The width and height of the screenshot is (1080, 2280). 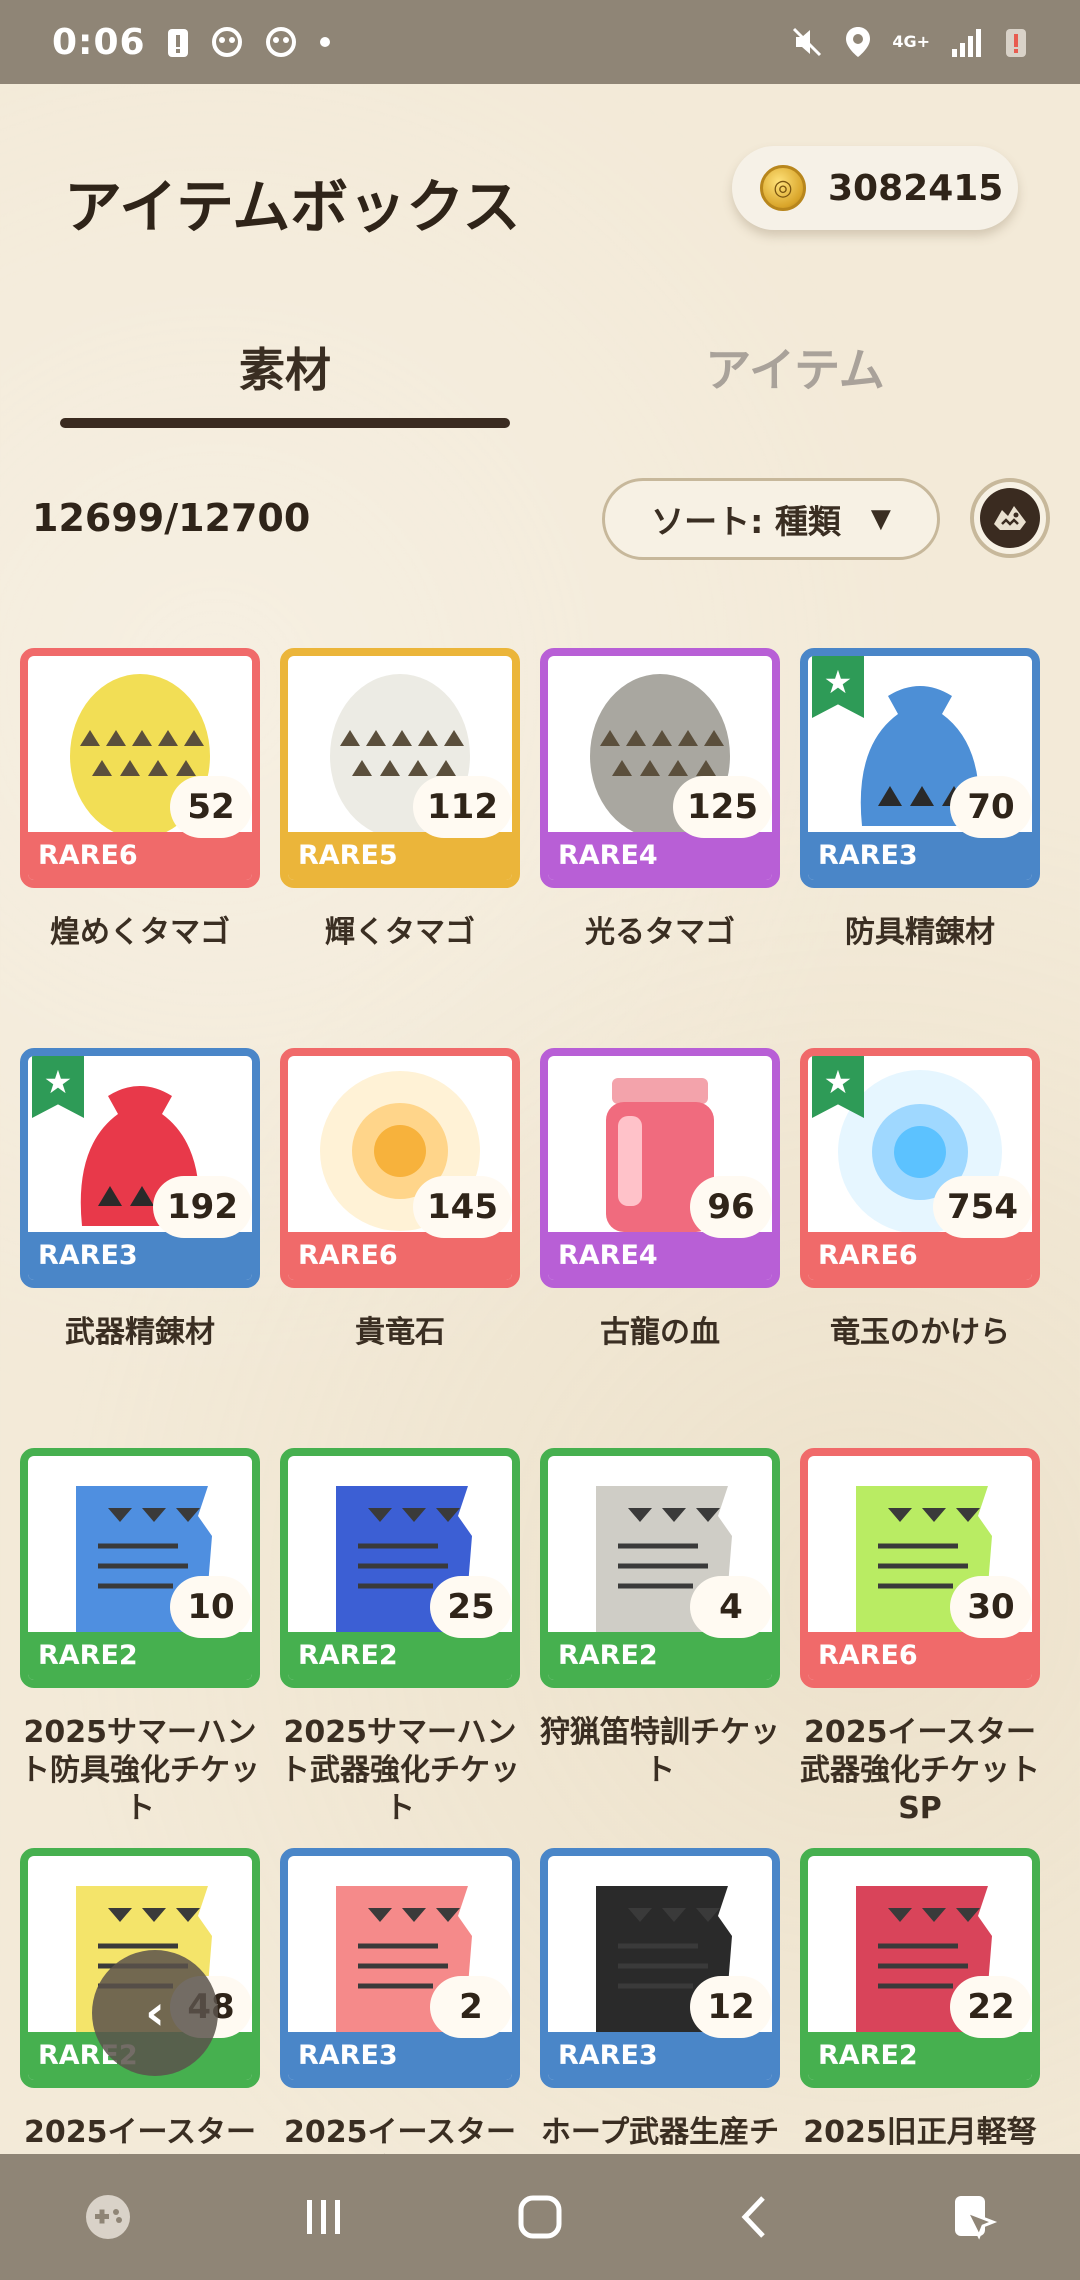 I want to click on item-name: 古龍の血, so click(x=660, y=1332).